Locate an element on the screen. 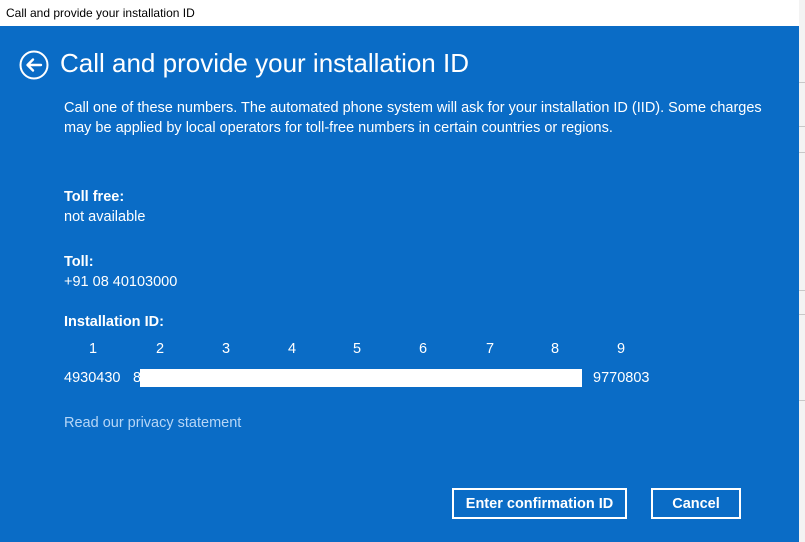 This screenshot has width=805, height=542. iid-group-9: 9770803 is located at coordinates (621, 378).